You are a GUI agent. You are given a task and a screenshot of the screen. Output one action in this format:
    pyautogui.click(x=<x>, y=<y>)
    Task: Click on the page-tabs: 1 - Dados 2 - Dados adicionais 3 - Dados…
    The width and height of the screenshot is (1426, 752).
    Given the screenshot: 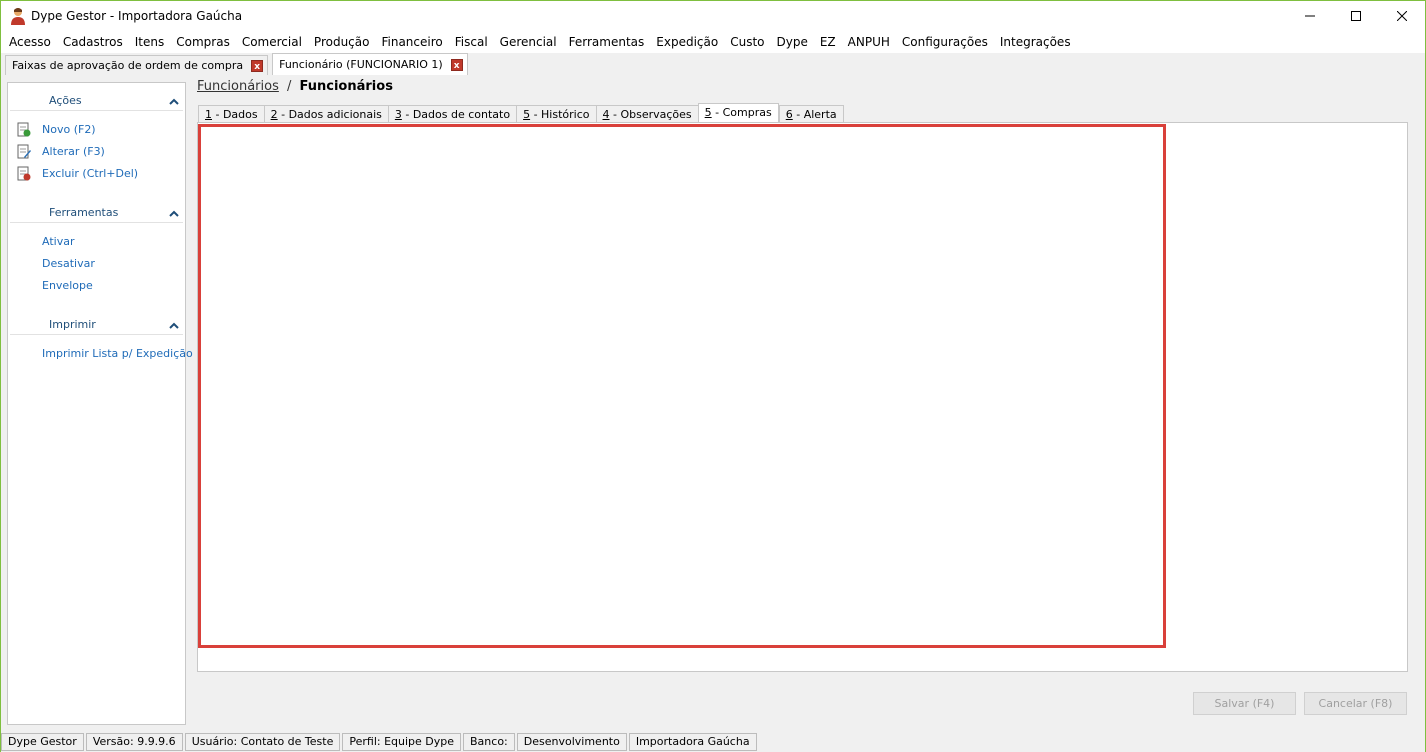 What is the action you would take?
    pyautogui.click(x=521, y=113)
    